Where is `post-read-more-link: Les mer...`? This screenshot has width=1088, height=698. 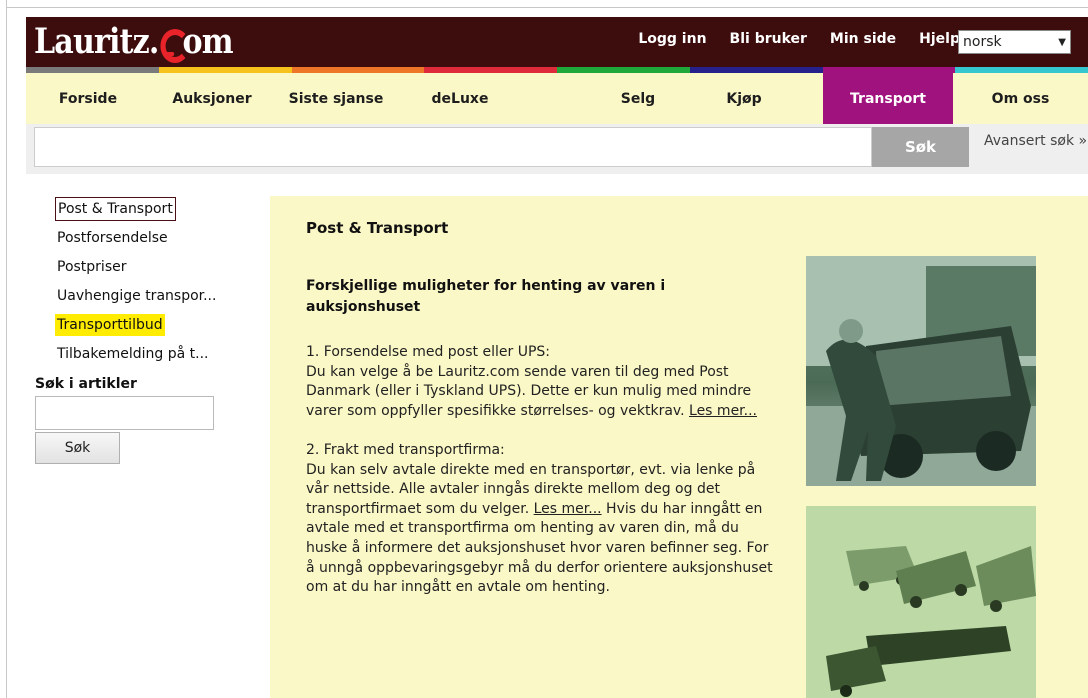 post-read-more-link: Les mer... is located at coordinates (723, 411).